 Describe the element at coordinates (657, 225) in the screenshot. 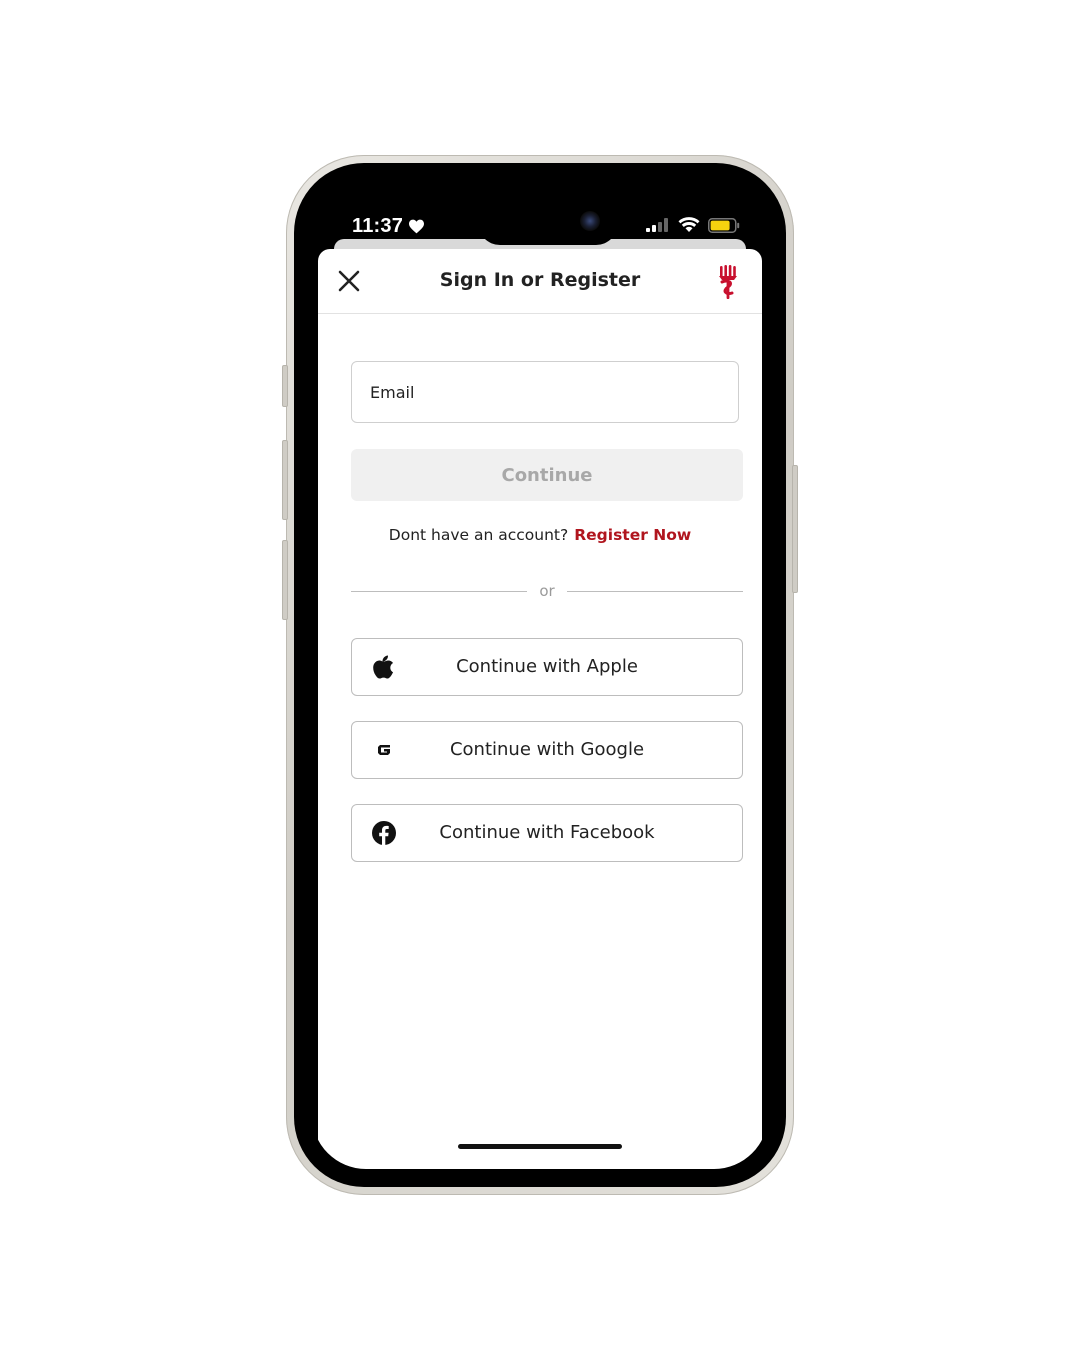

I see `signal-bars-icon` at that location.